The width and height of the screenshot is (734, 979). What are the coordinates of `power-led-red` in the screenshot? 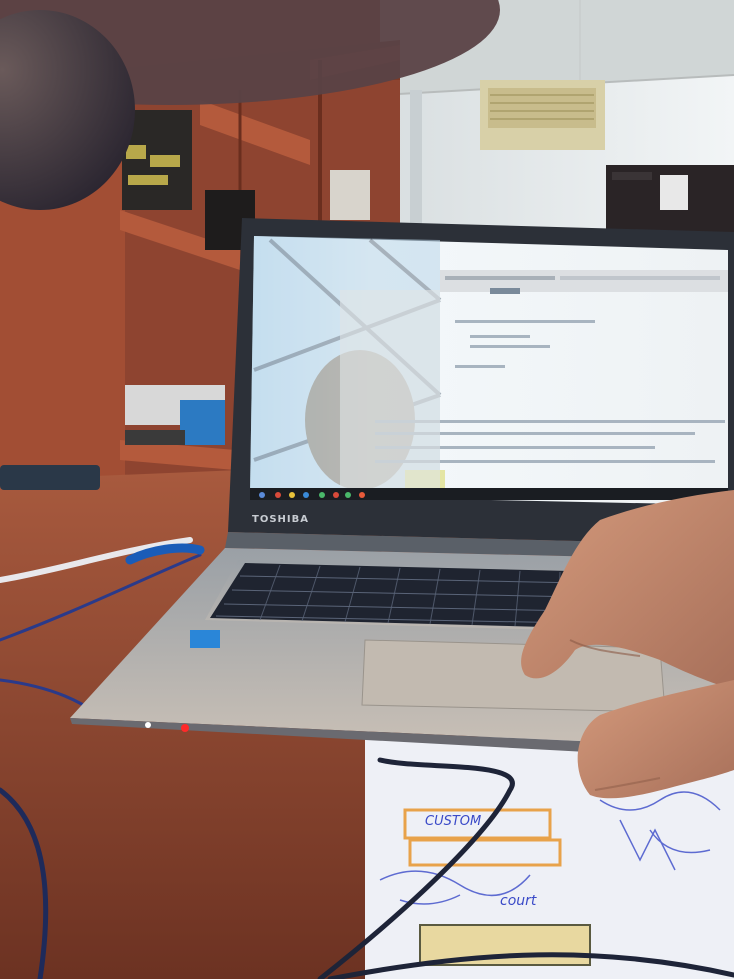 It's located at (185, 728).